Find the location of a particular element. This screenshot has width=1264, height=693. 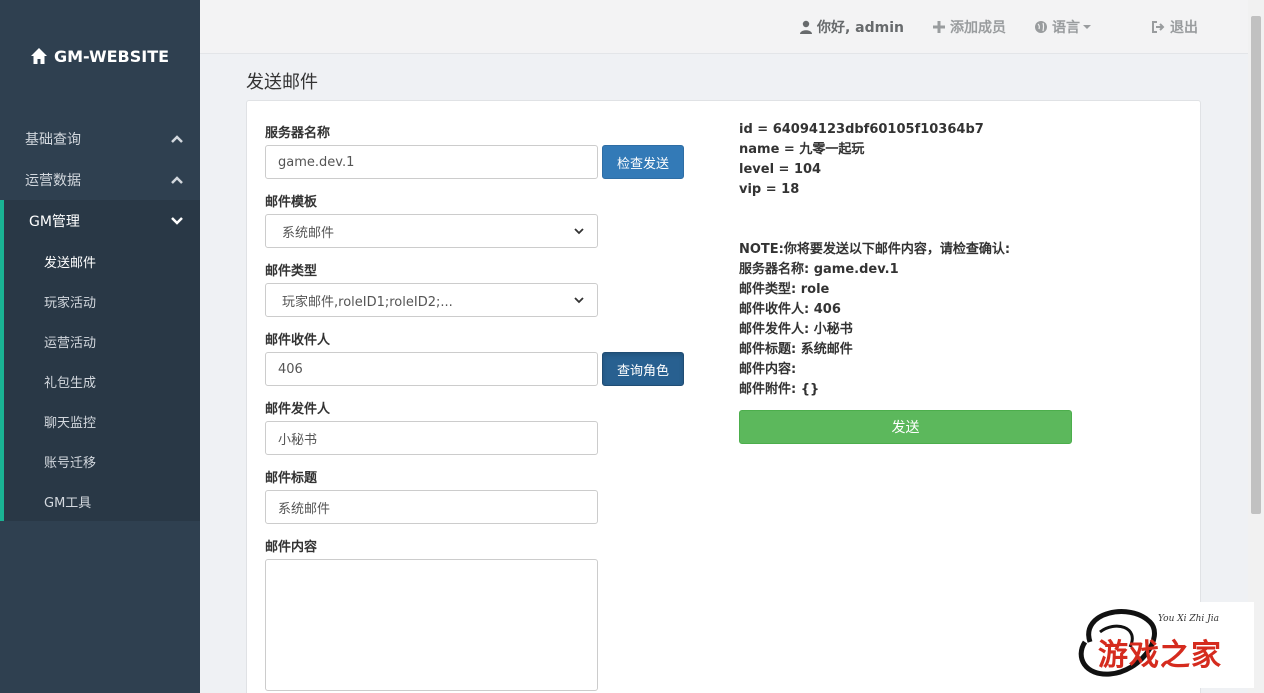

sidebar-item-gm-management: GM管理 is located at coordinates (102, 220).